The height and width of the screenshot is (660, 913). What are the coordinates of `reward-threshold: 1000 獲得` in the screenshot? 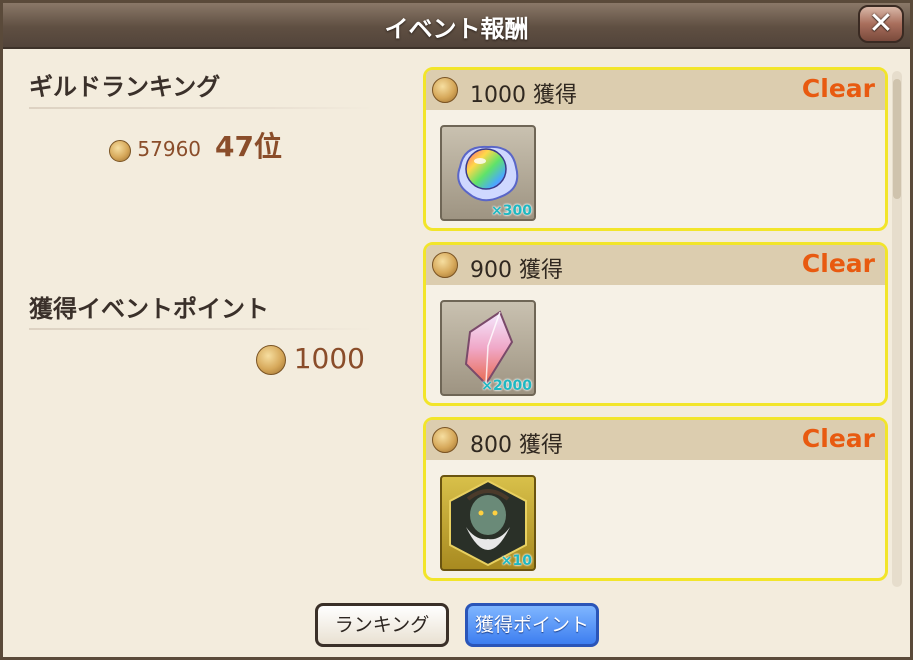 It's located at (523, 95).